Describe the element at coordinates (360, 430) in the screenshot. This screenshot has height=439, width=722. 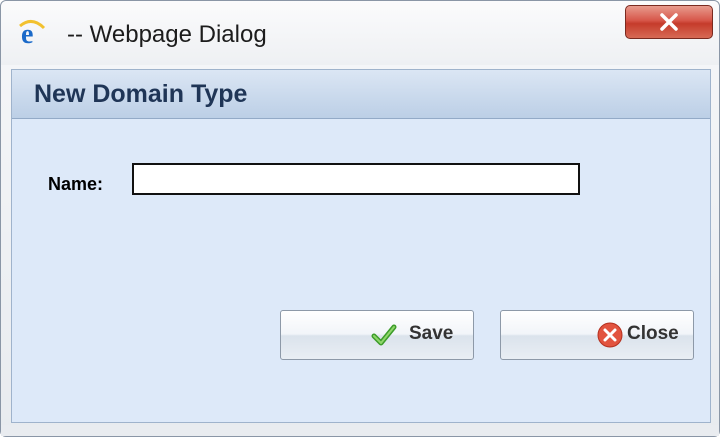
I see `window-bottom-edge` at that location.